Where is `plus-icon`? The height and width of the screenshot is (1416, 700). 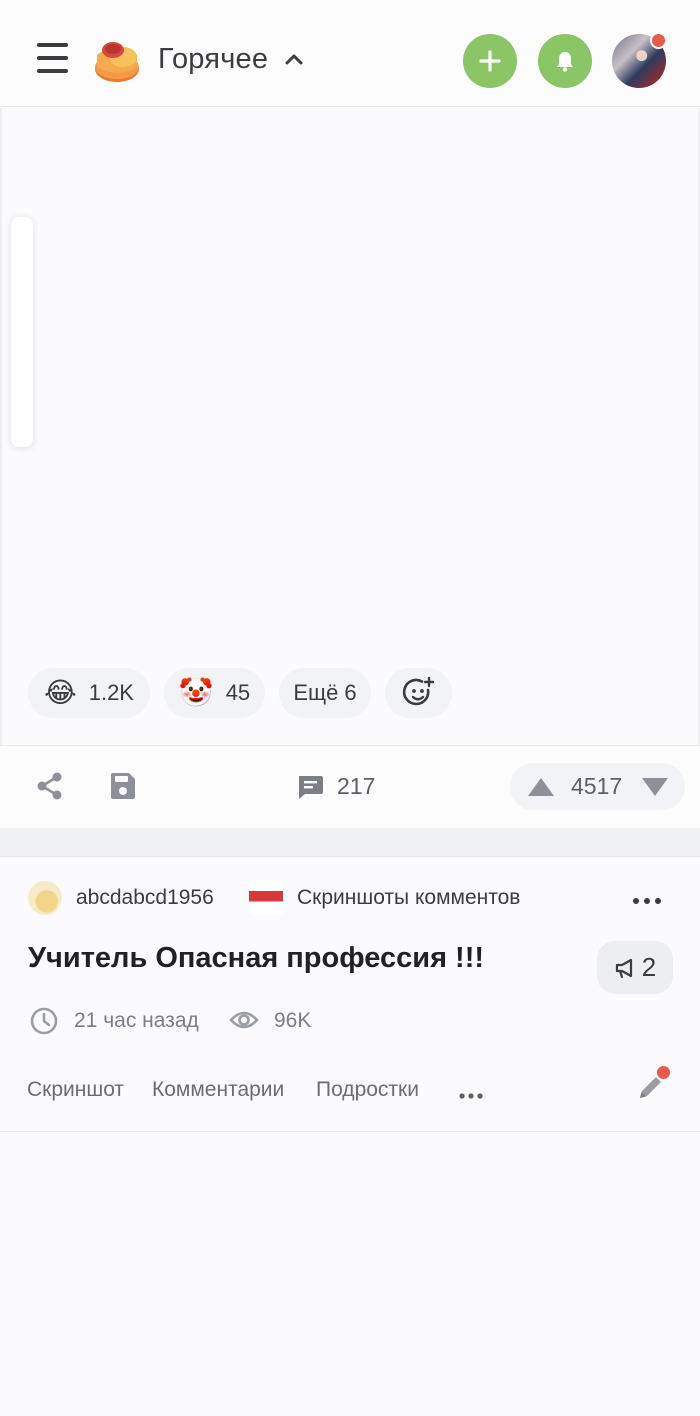 plus-icon is located at coordinates (490, 61).